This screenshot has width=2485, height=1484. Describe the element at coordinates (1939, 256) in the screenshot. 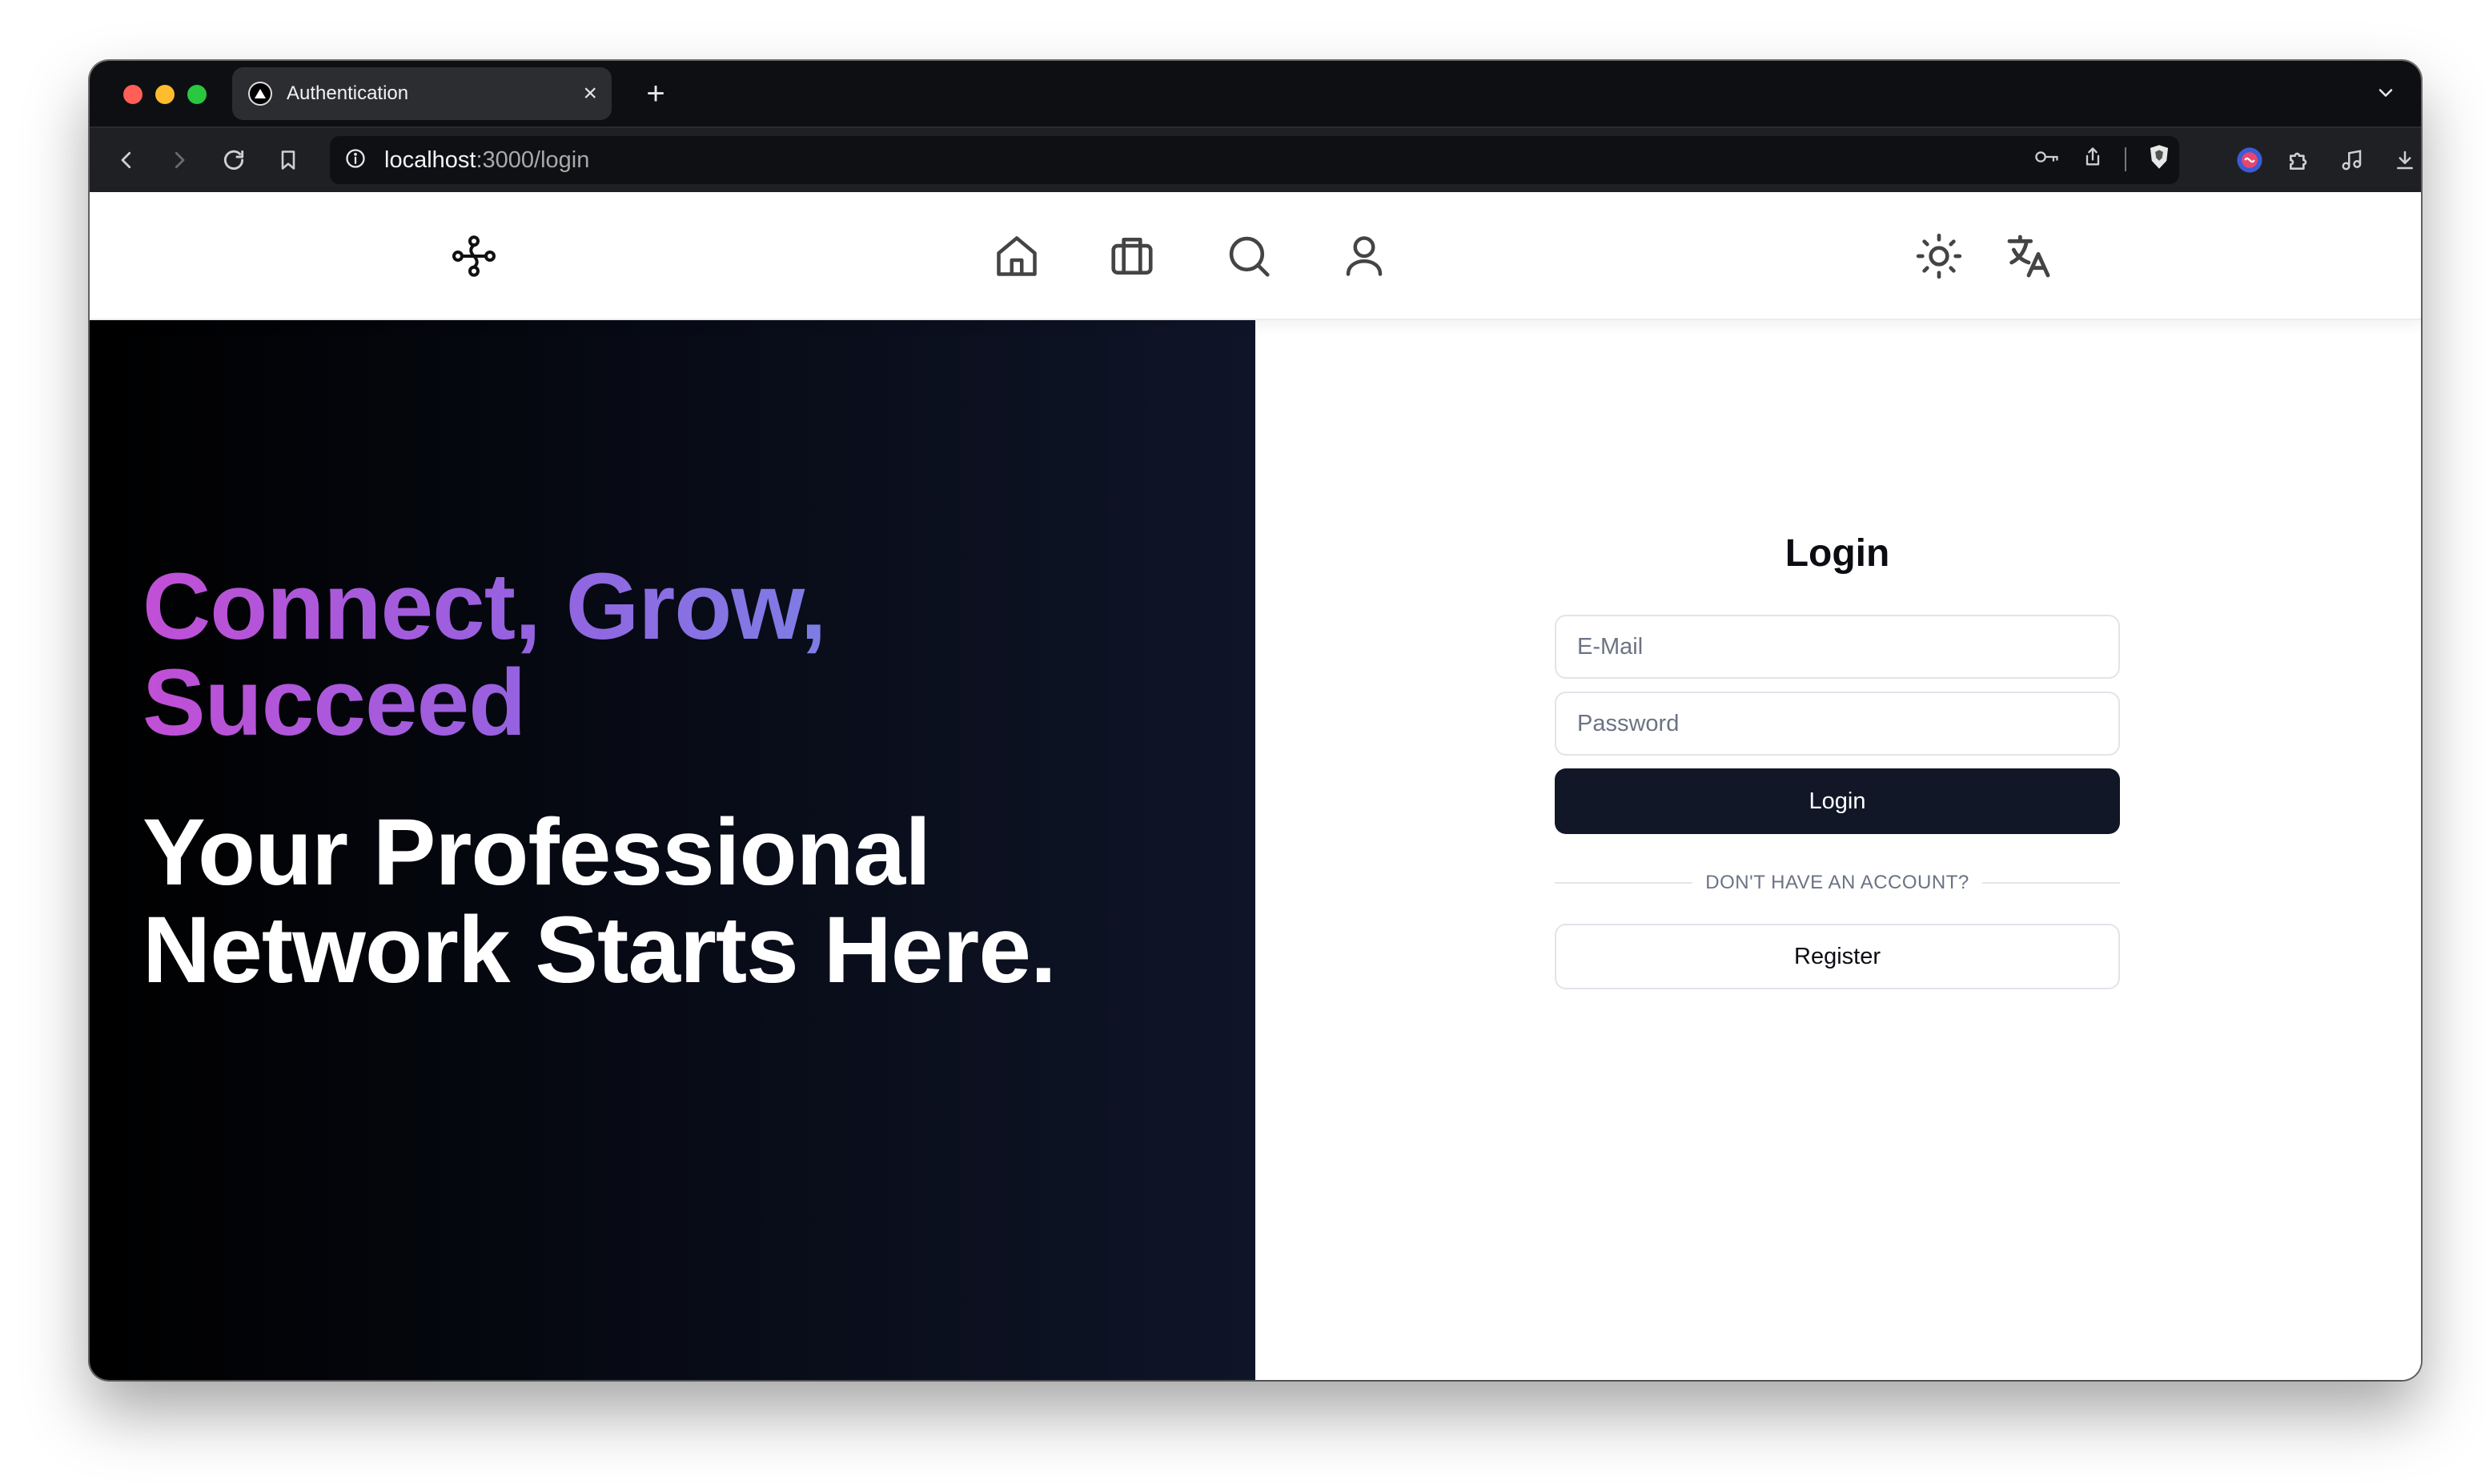

I see `sun-icon` at that location.